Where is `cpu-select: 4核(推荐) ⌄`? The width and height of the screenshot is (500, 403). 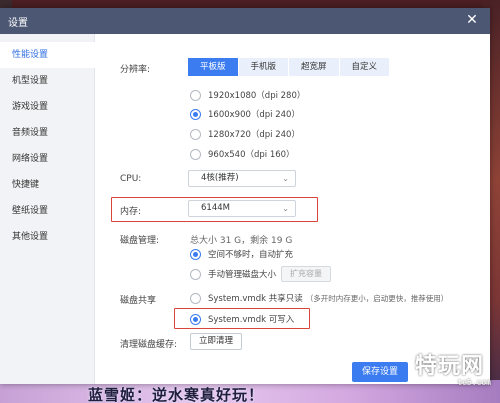
cpu-select: 4核(推荐) ⌄ is located at coordinates (242, 178).